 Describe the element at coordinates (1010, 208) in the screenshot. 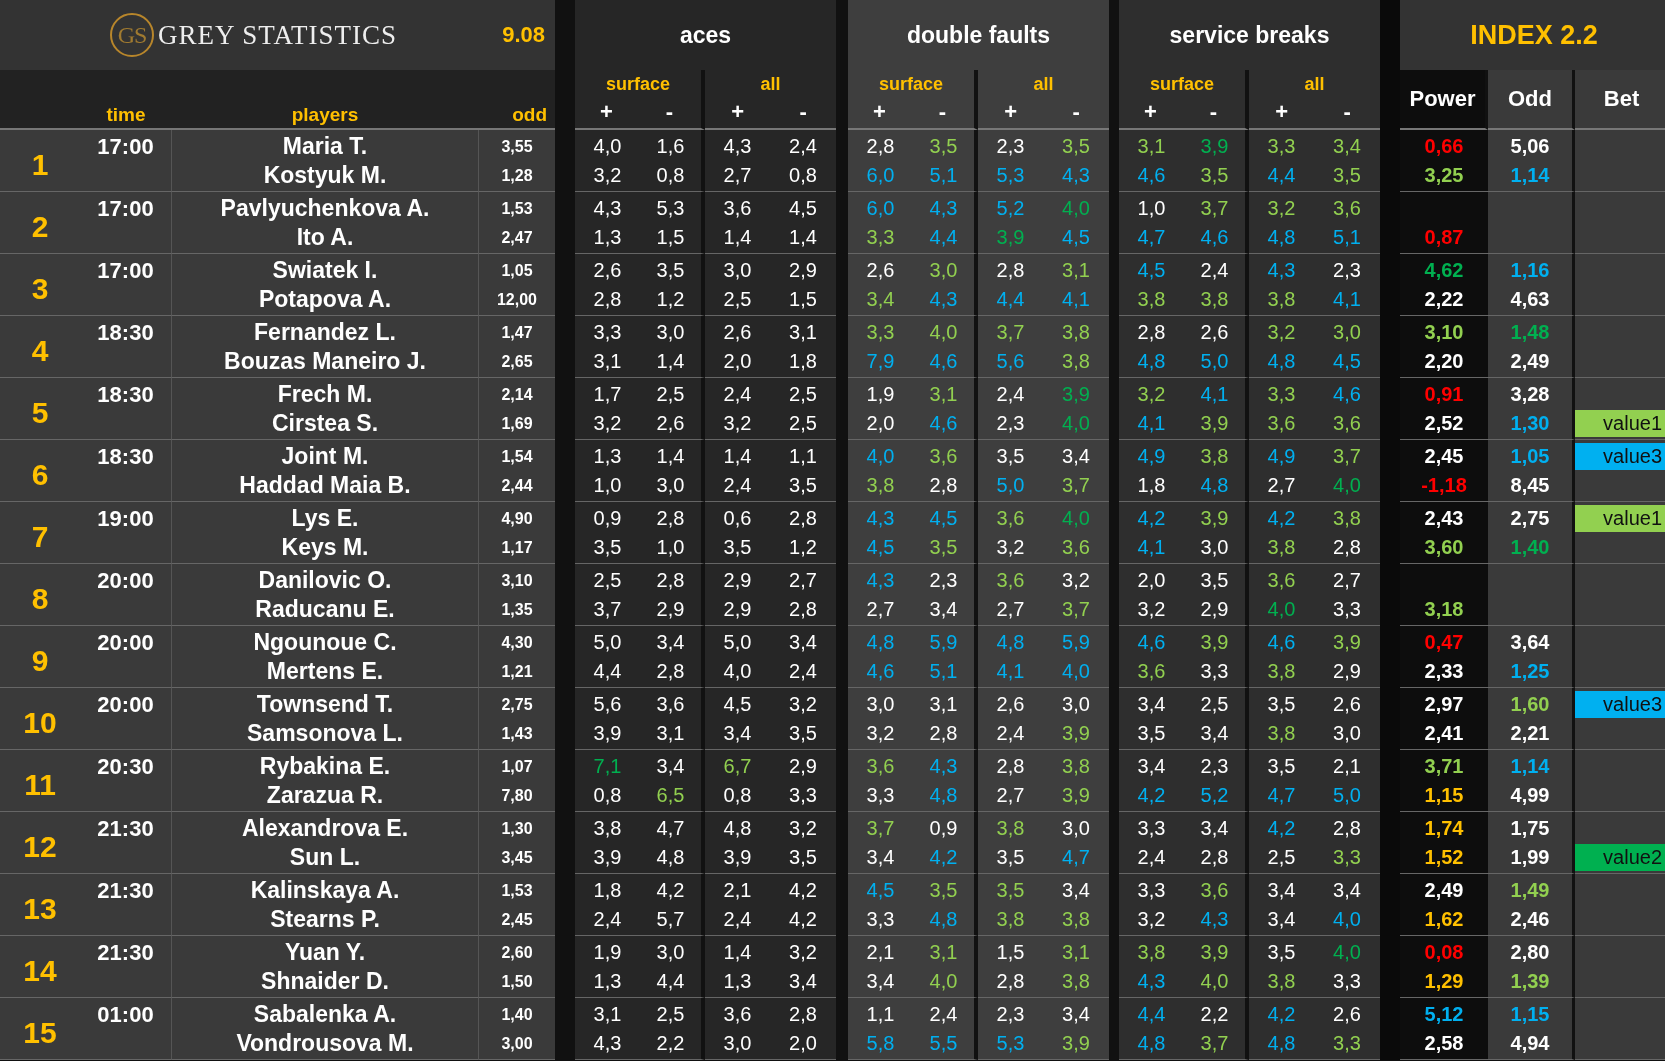

I see `stat-value: 5,2` at that location.